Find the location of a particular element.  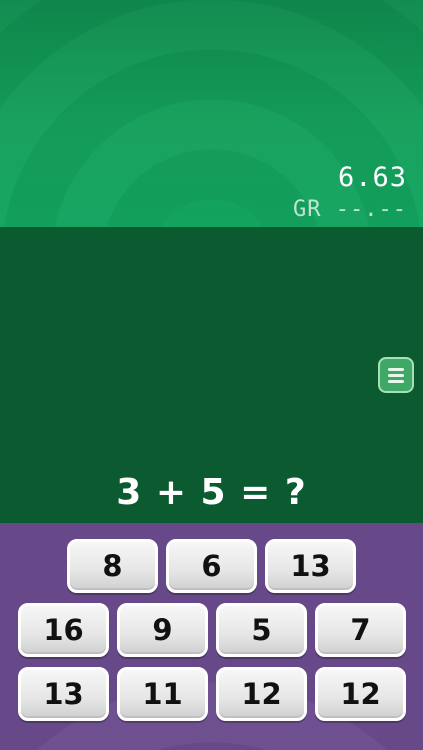

math-question: 3 + 5 = ? is located at coordinates (211, 492).